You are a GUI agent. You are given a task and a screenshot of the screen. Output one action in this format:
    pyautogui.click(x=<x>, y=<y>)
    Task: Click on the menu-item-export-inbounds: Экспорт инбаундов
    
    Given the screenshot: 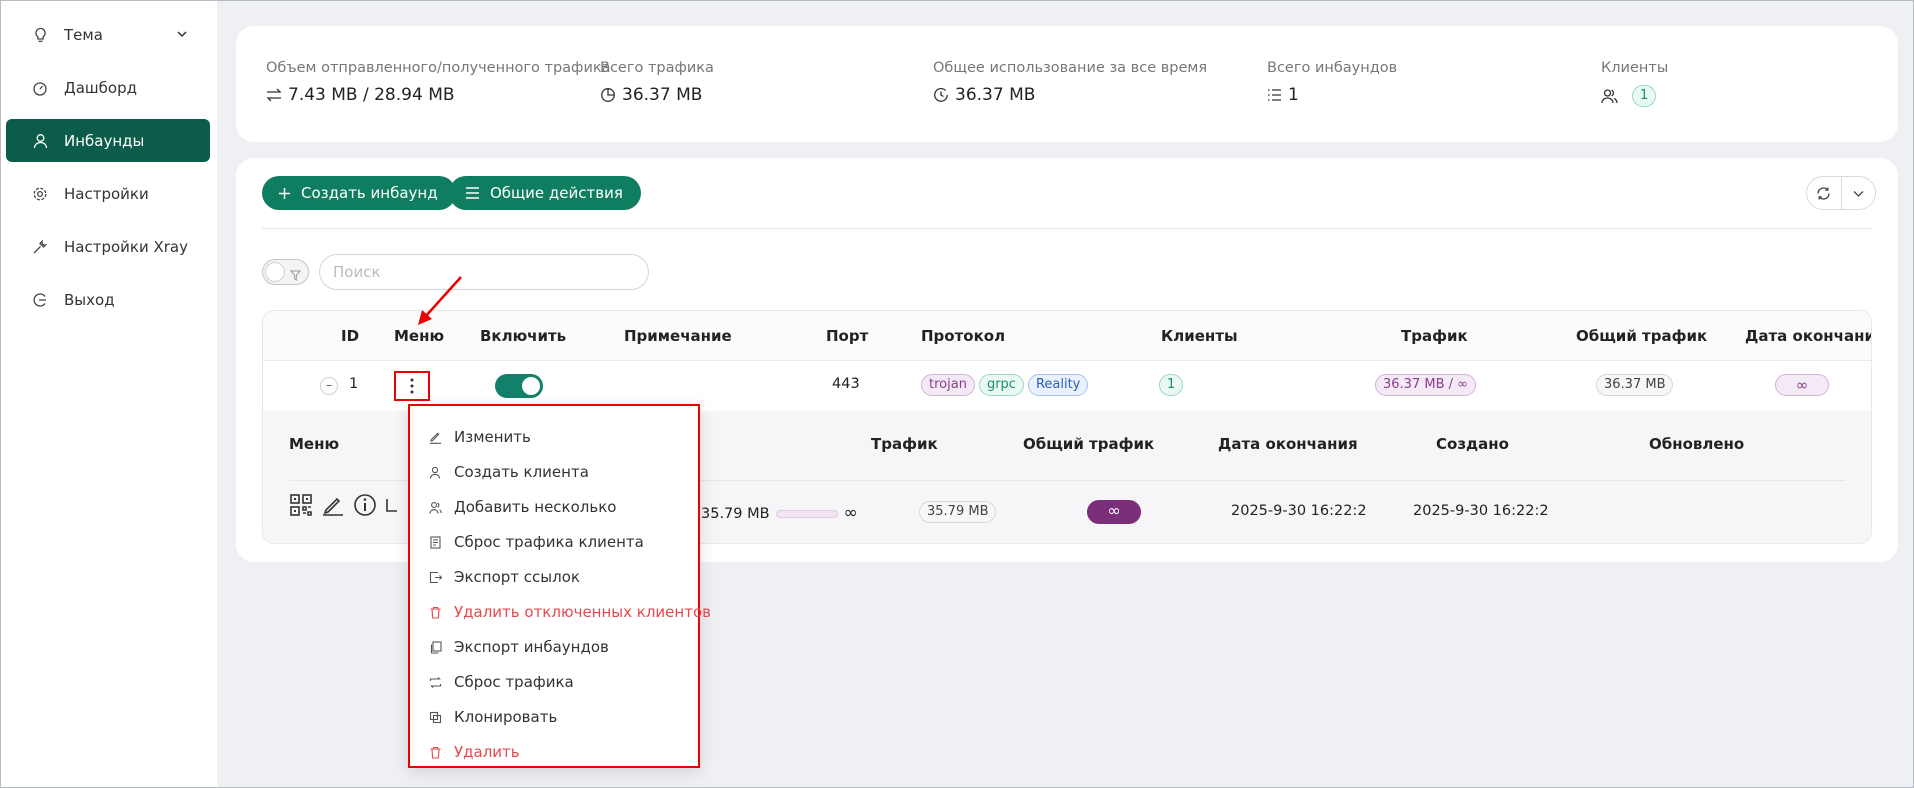 What is the action you would take?
    pyautogui.click(x=518, y=647)
    